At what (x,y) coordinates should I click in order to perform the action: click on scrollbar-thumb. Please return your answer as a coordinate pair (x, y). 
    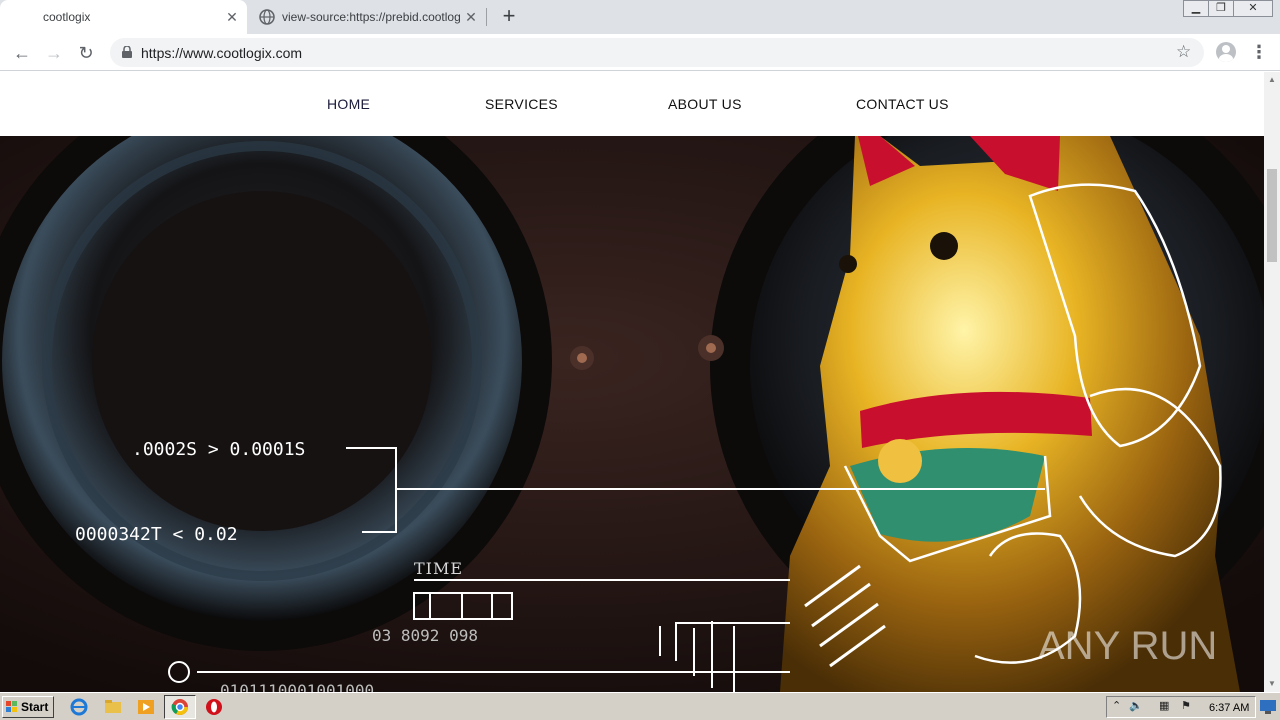
    Looking at the image, I should click on (1272, 215).